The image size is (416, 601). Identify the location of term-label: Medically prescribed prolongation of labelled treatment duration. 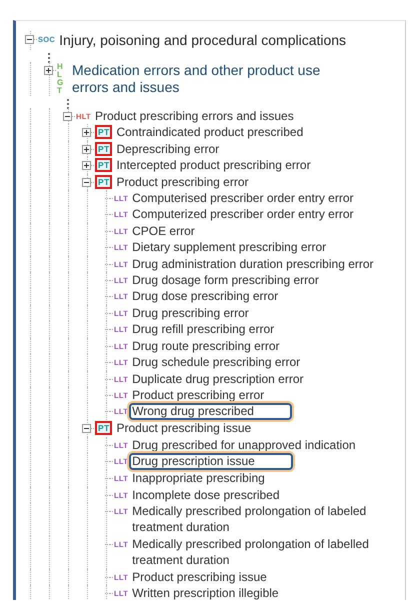
(268, 552).